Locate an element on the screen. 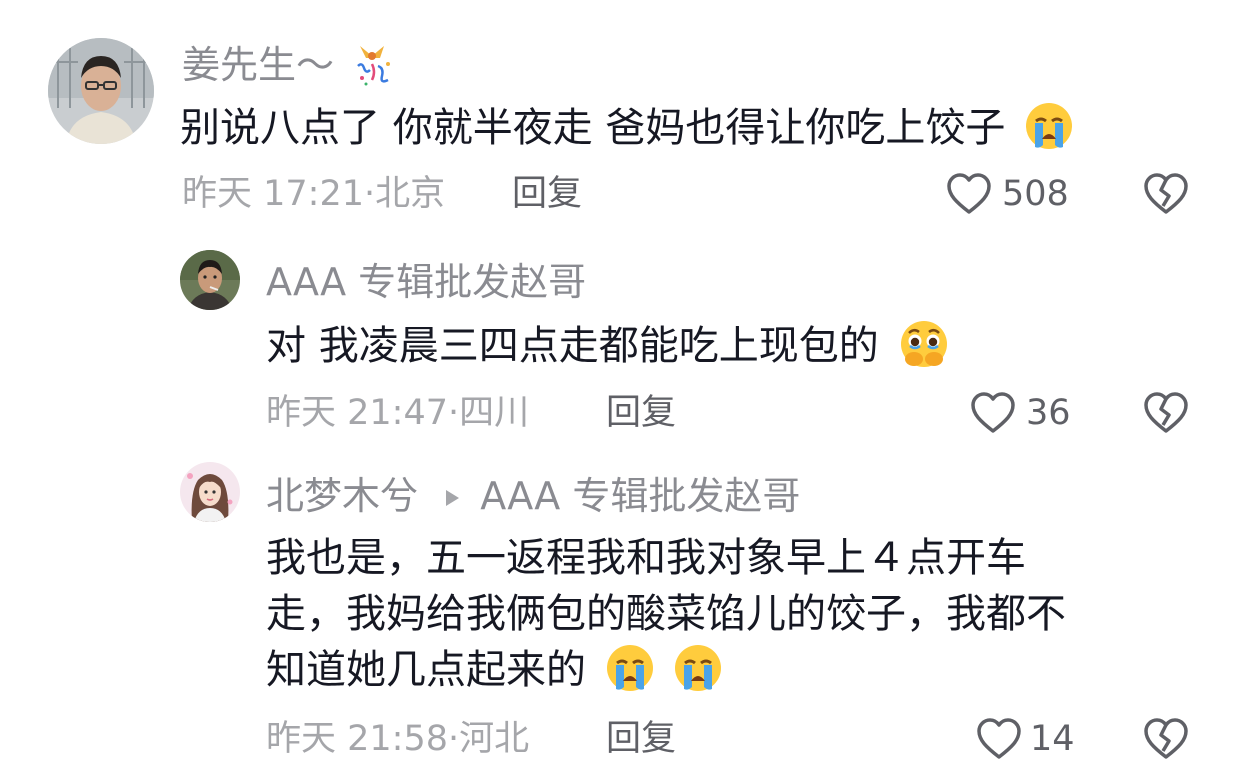  timestamp: 昨天 21:47 is located at coordinates (357, 413).